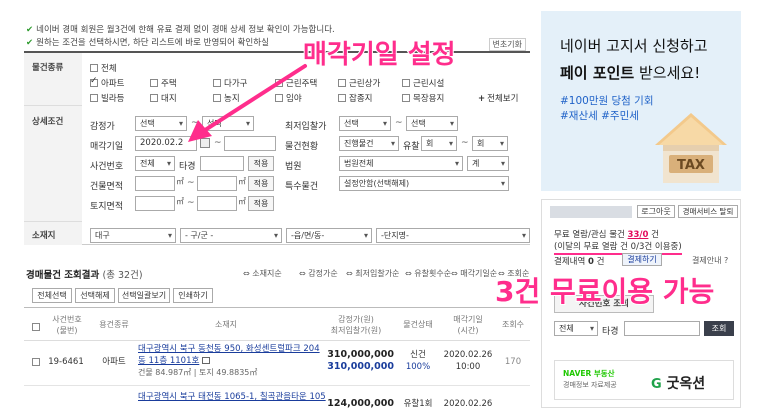 Image resolution: width=761 pixels, height=410 pixels. I want to click on location-city-select: 대구, so click(133, 235).